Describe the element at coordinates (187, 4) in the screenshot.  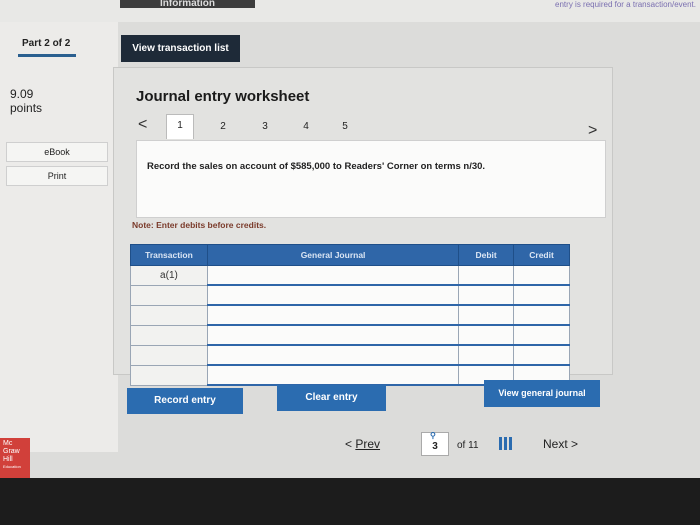
I see `information-tab: Information` at that location.